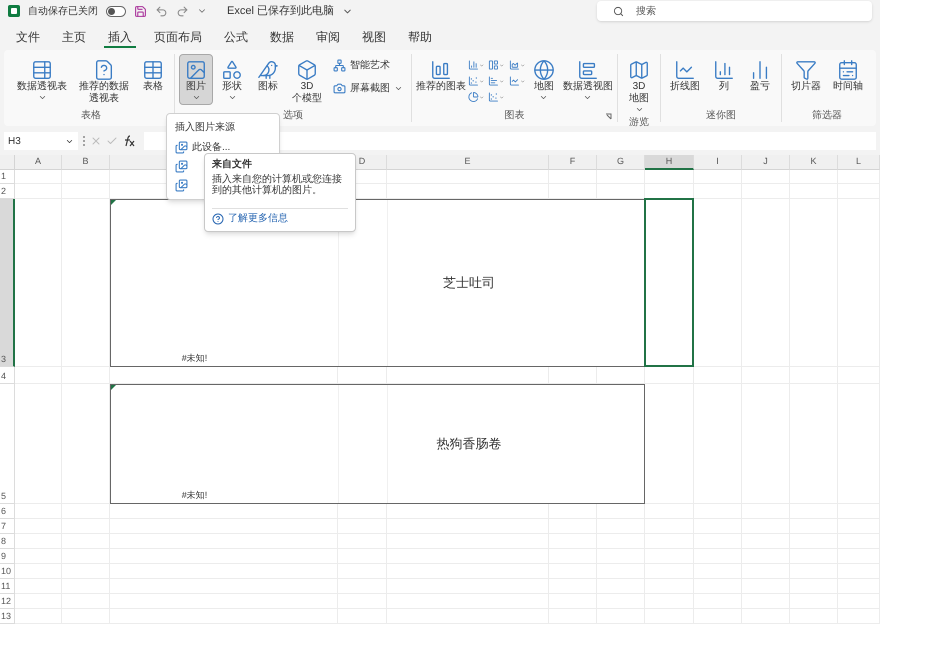 Image resolution: width=936 pixels, height=666 pixels. What do you see at coordinates (232, 165) in the screenshot?
I see `tooltip-title: 来自文件` at bounding box center [232, 165].